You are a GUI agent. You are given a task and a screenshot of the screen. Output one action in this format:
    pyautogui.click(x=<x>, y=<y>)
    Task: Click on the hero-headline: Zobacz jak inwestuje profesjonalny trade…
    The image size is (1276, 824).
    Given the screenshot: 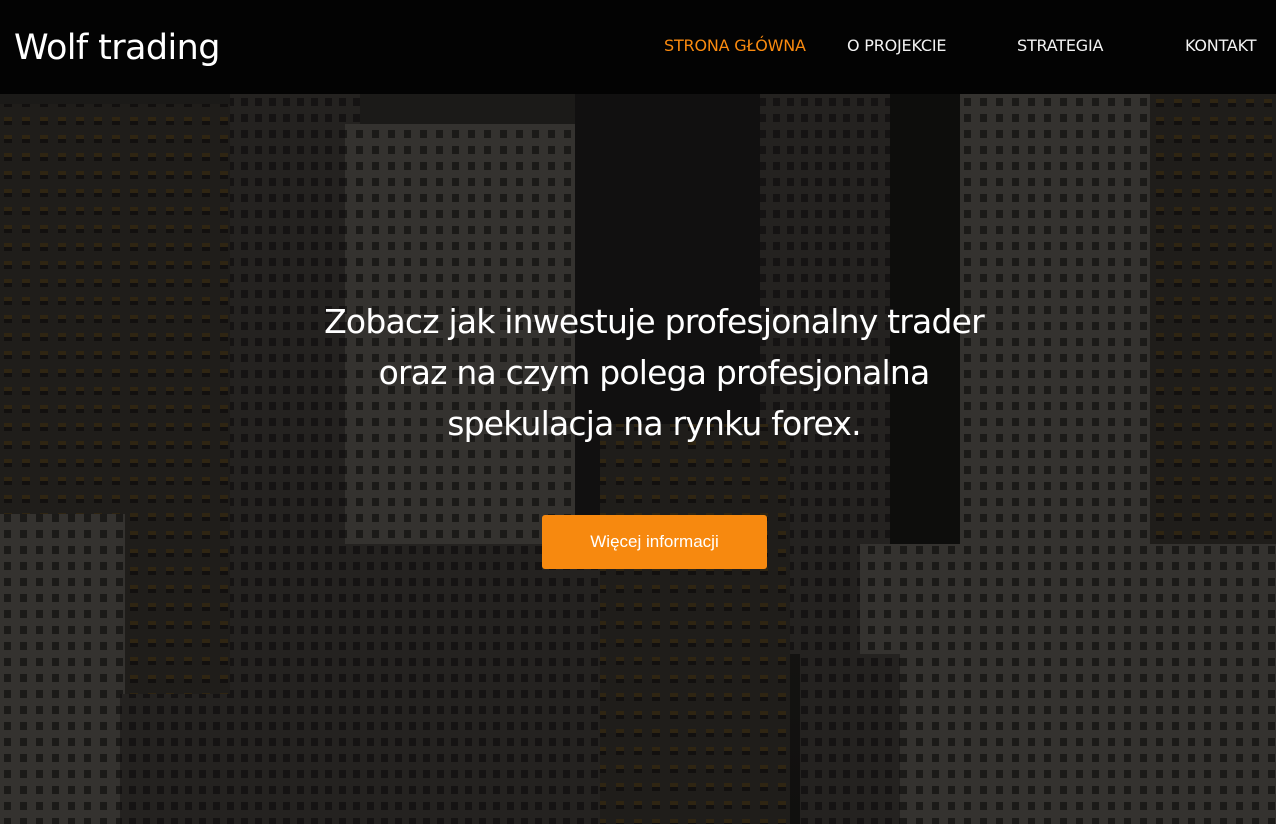 What is the action you would take?
    pyautogui.click(x=654, y=372)
    